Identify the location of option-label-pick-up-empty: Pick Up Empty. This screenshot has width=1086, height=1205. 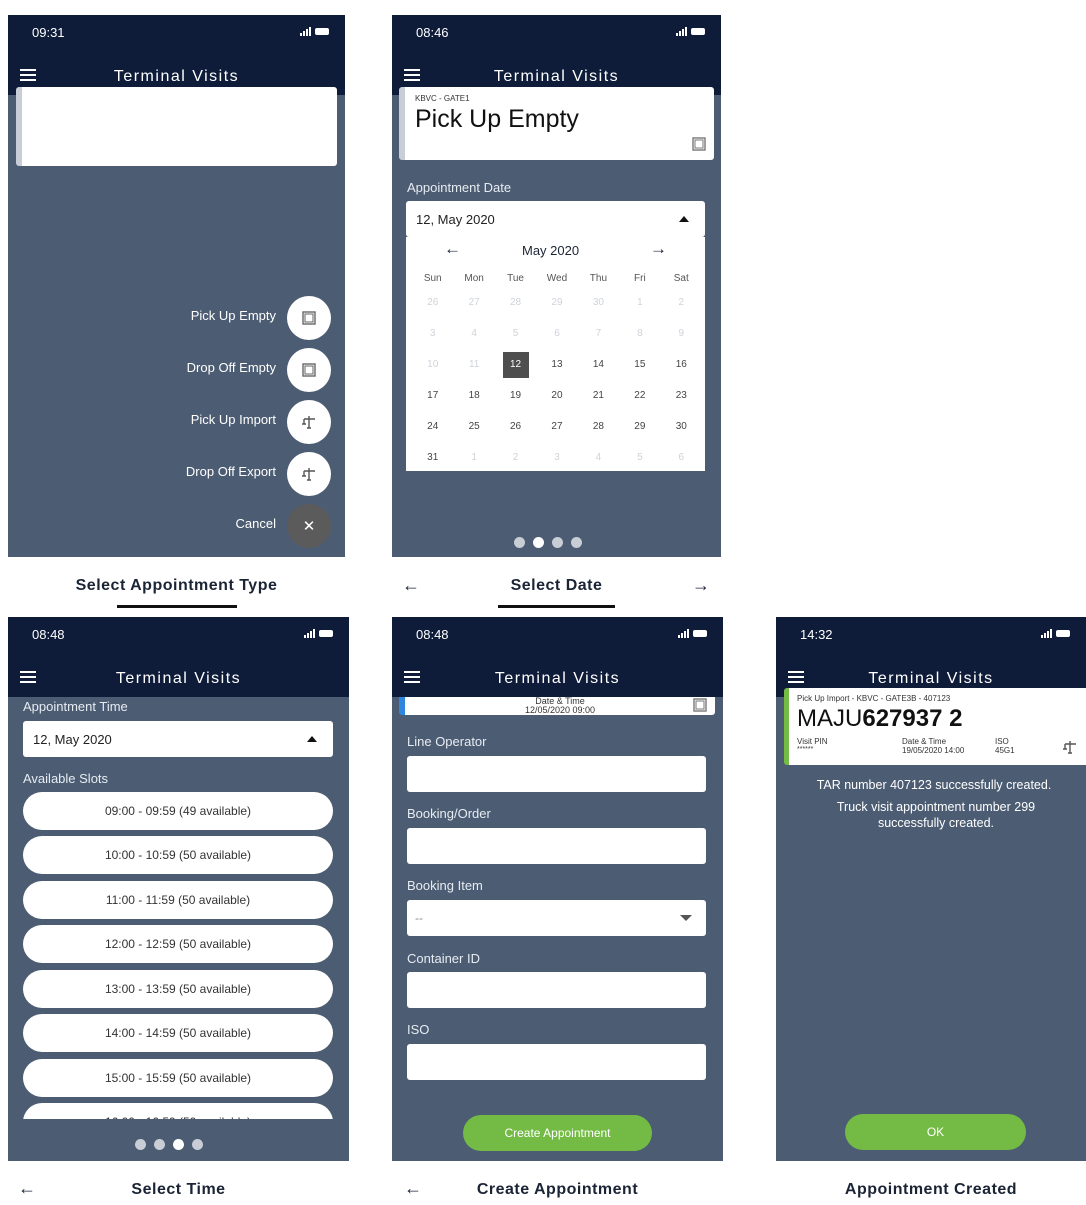
(206, 315).